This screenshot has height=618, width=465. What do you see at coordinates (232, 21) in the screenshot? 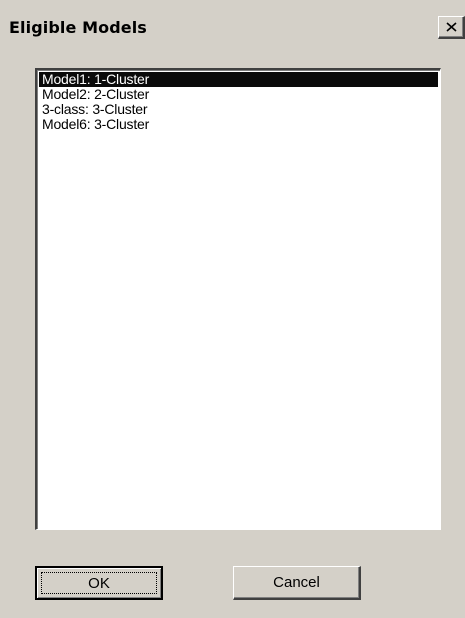
I see `title-bar: Eligible Models` at bounding box center [232, 21].